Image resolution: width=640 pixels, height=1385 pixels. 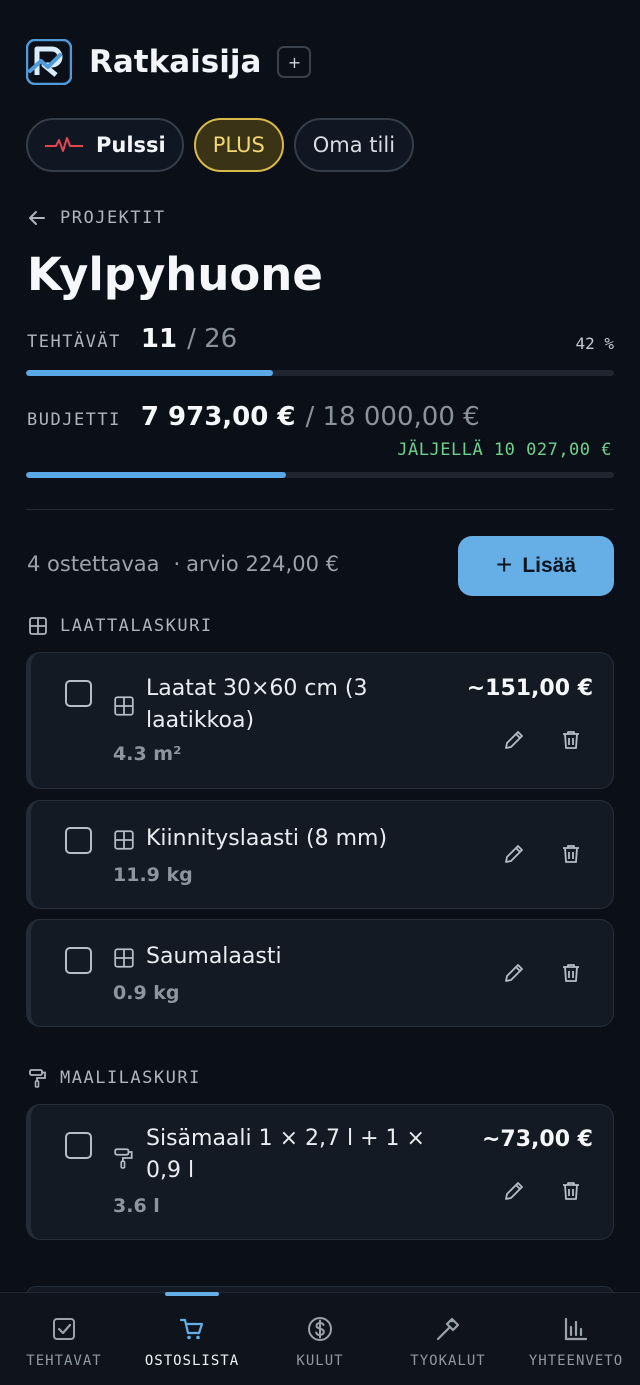 I want to click on add-project-button: +, so click(x=294, y=62).